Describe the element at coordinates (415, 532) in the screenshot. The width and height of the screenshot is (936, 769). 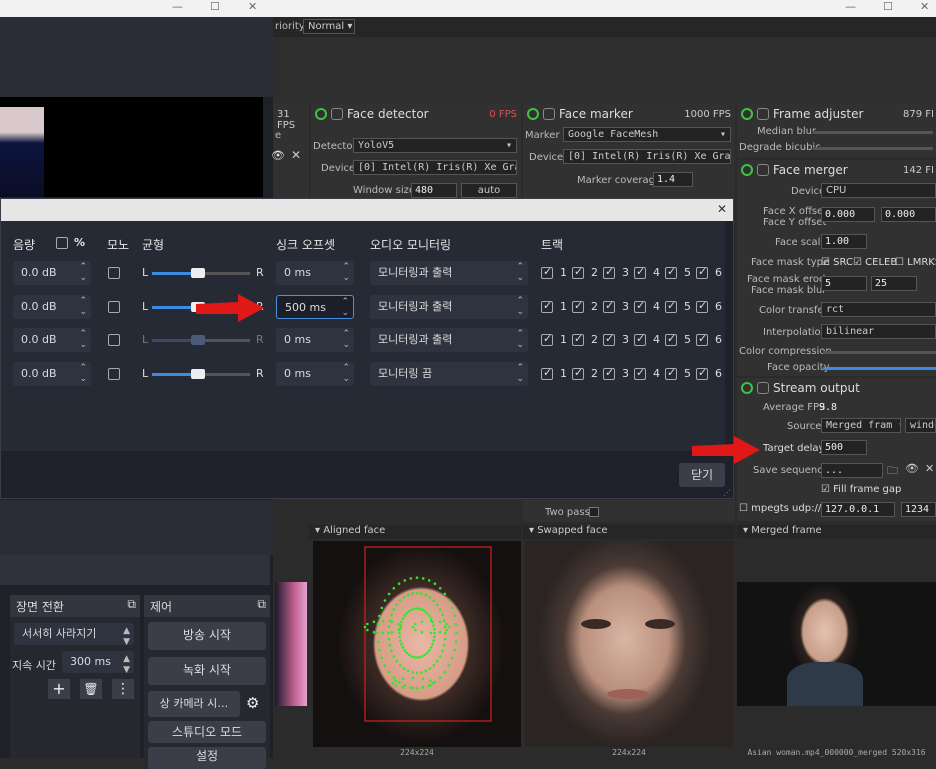
I see `aligned-face-header: ▾ Aligned face` at that location.